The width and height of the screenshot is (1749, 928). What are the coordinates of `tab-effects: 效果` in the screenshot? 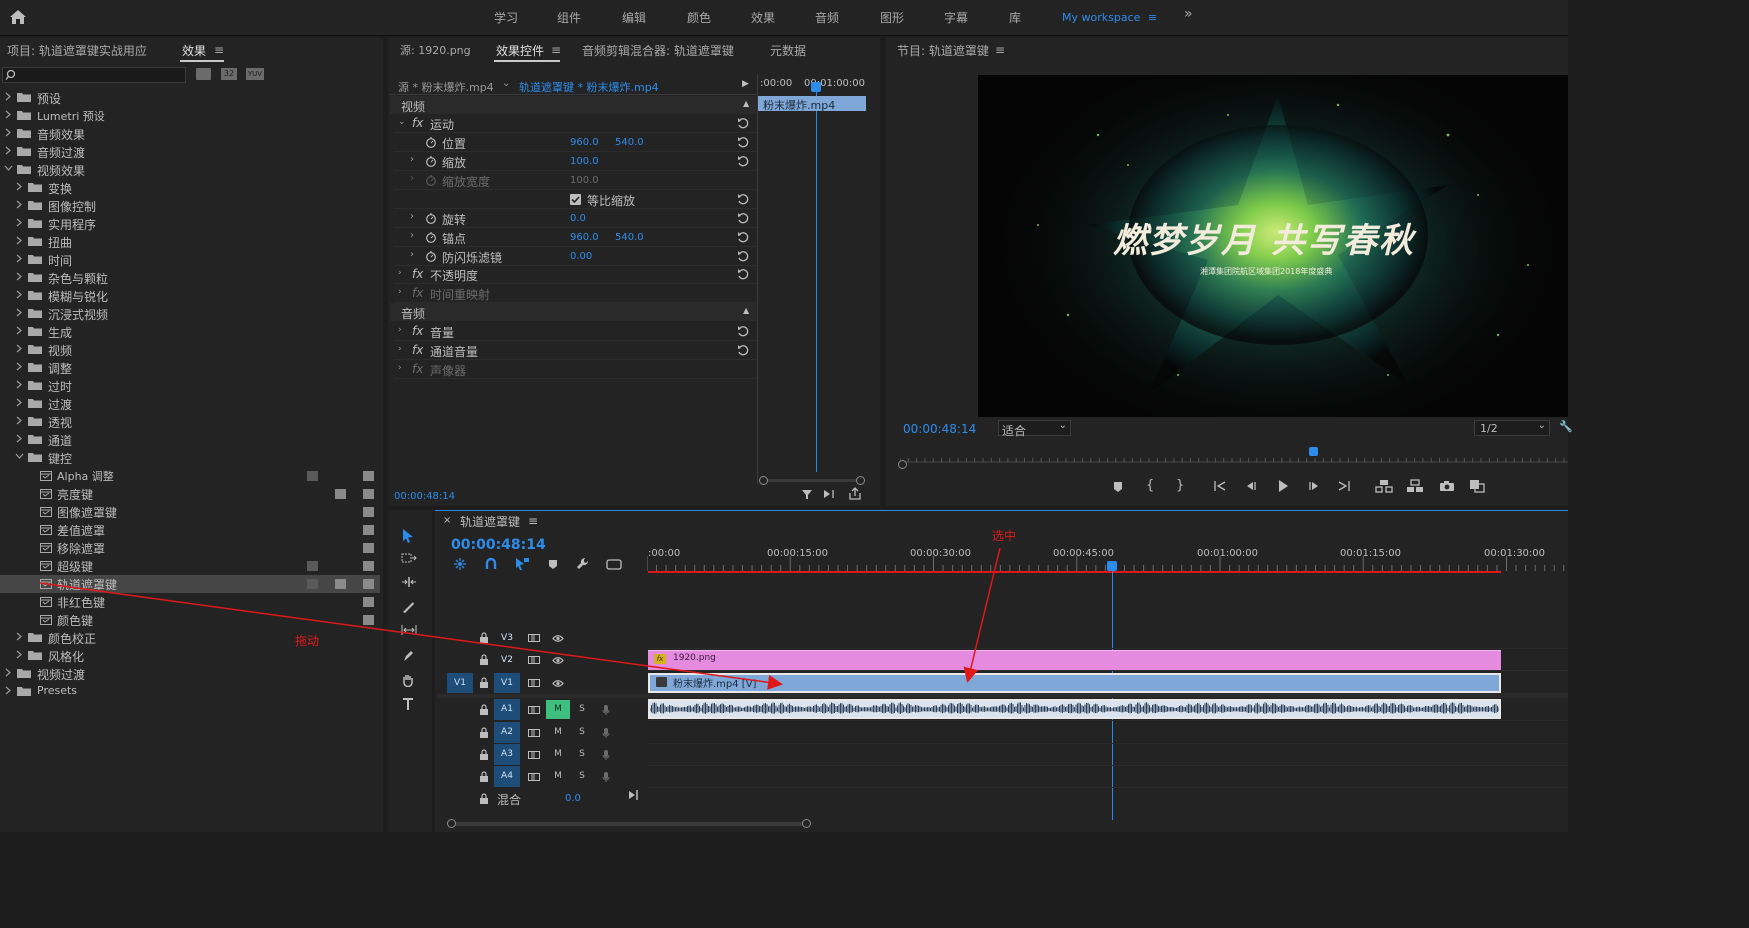 It's located at (194, 50).